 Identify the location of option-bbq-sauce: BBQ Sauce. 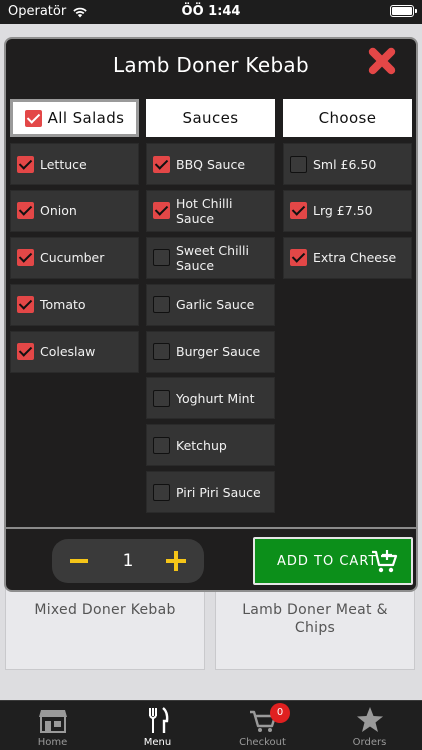
(210, 164).